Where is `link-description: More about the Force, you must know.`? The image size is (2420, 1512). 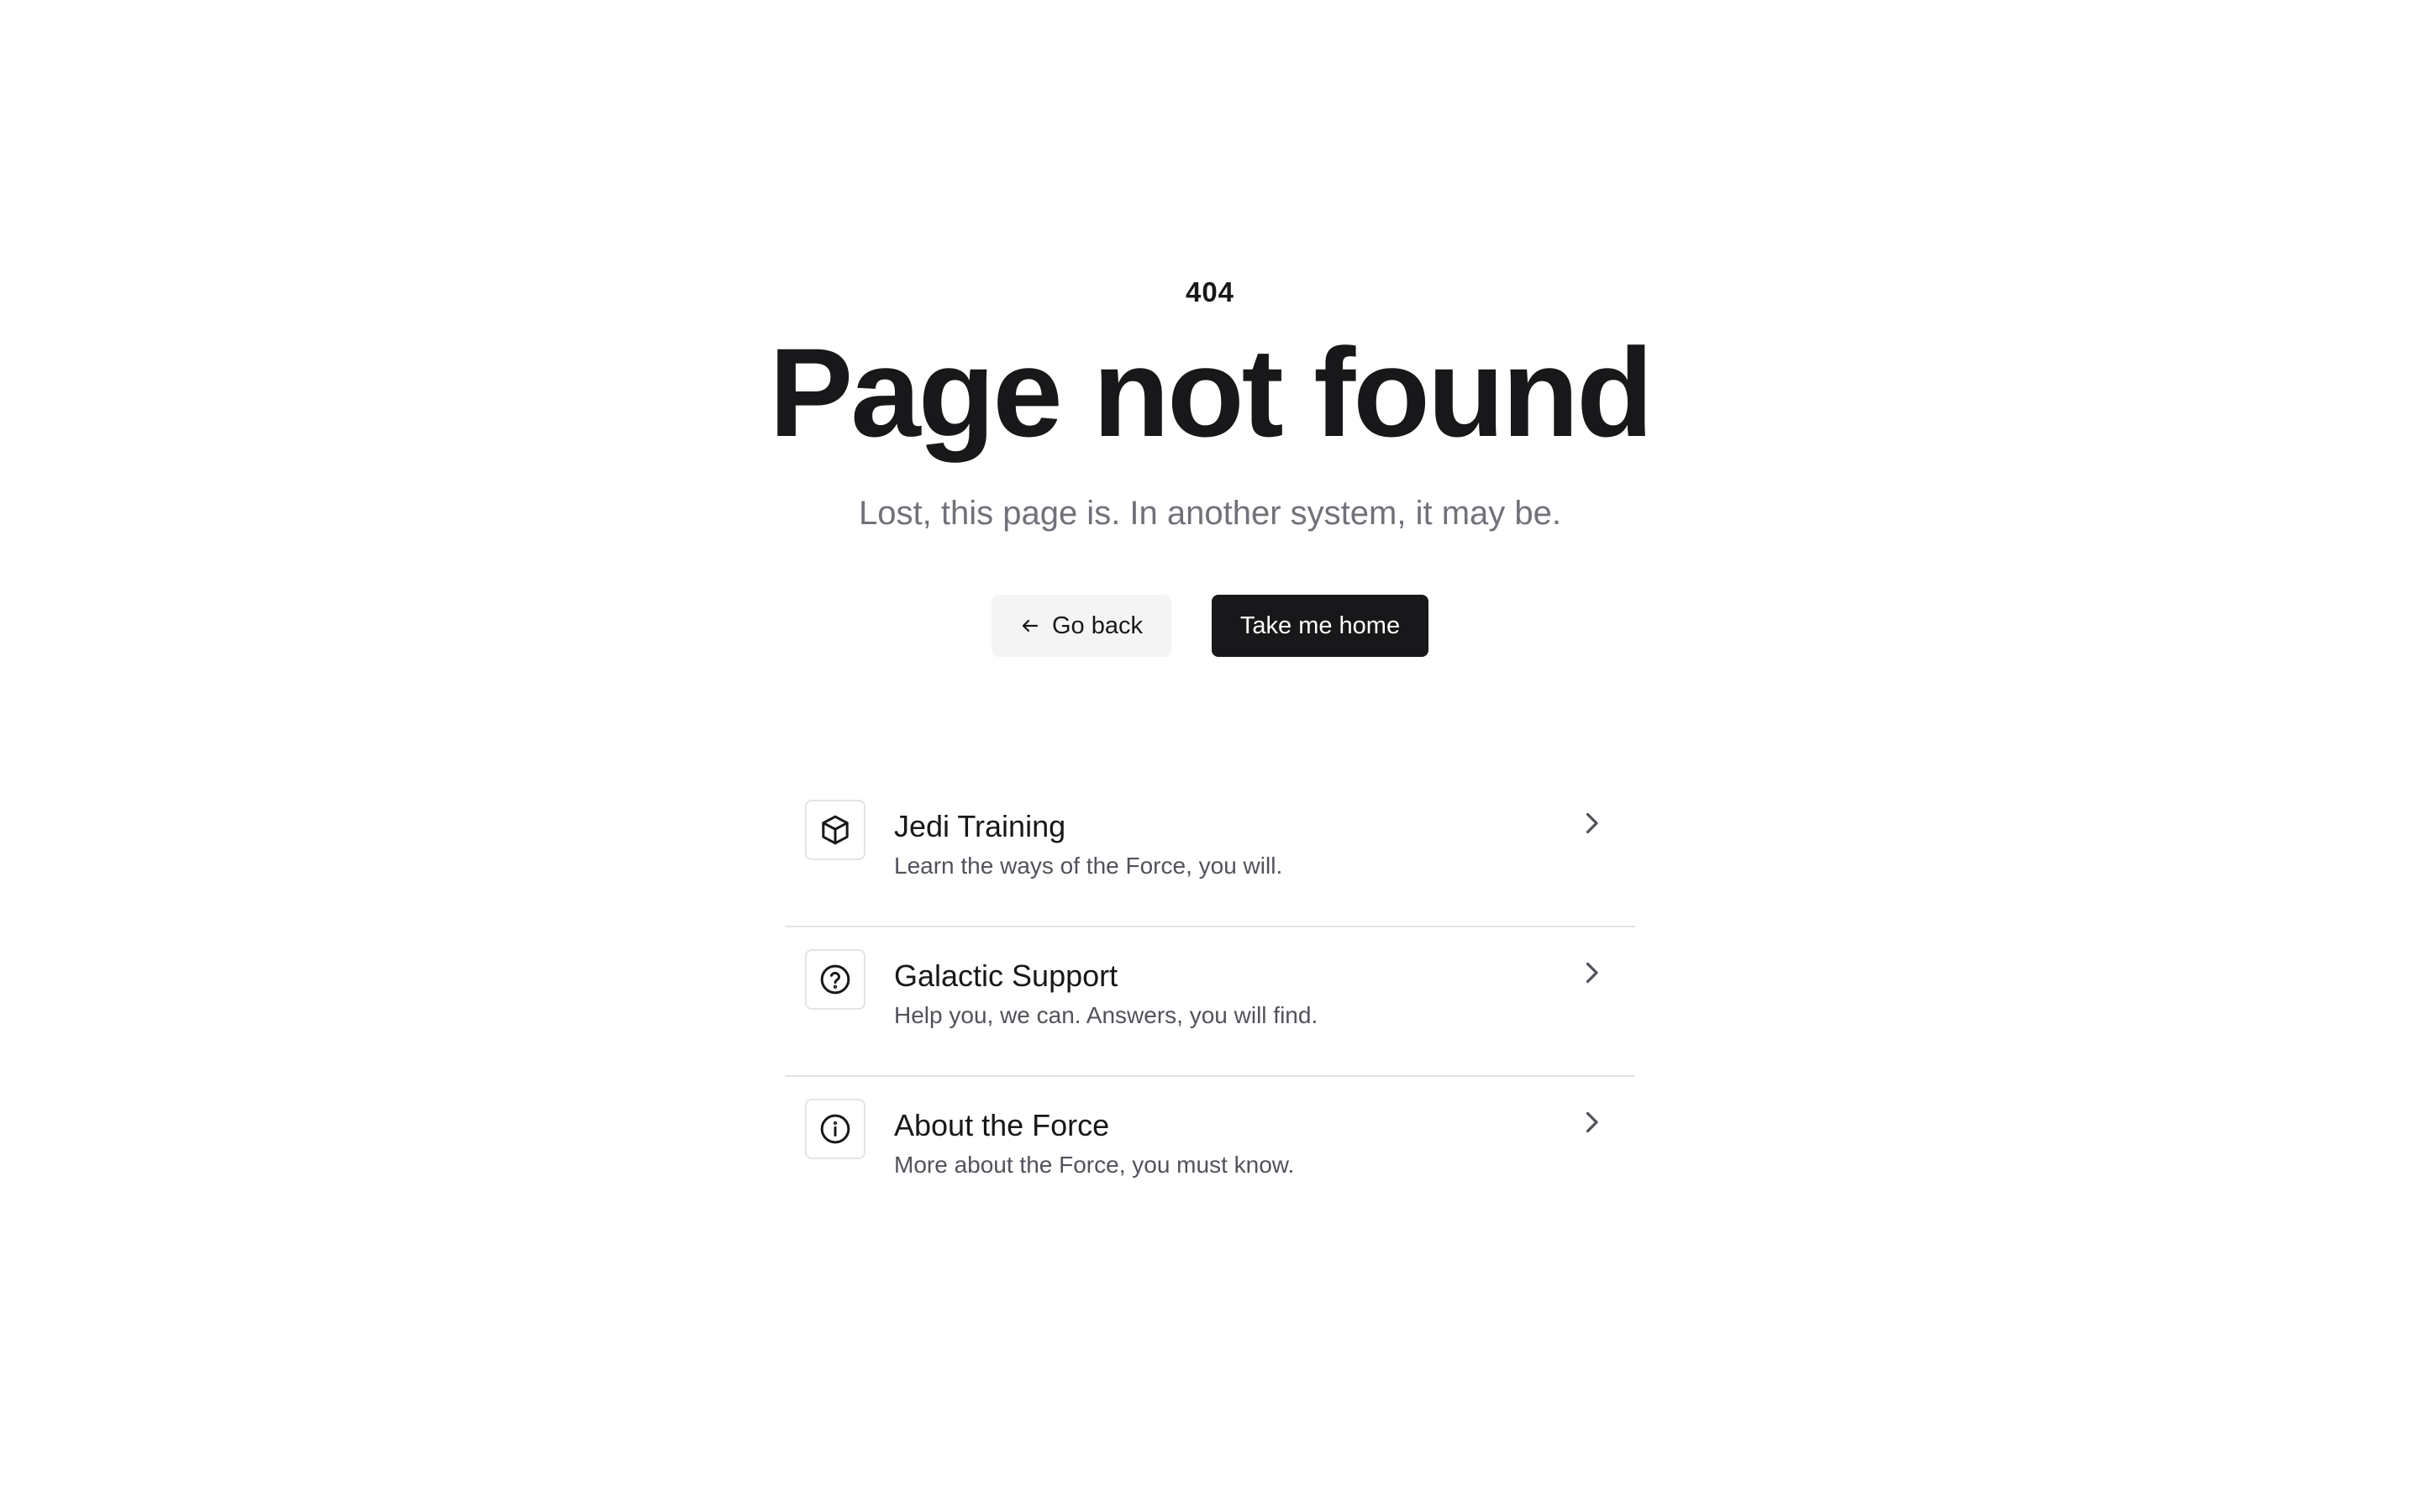
link-description: More about the Force, you must know. is located at coordinates (1094, 1165).